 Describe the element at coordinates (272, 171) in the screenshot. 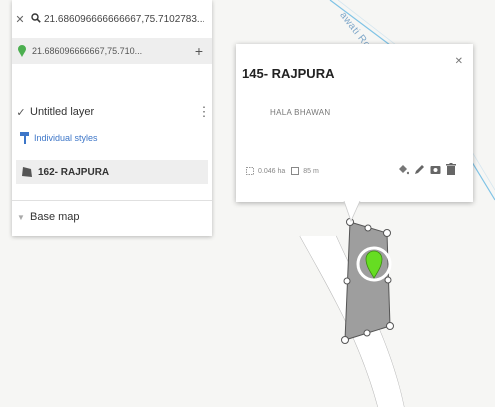

I see `area-value: 0.046 ha` at that location.